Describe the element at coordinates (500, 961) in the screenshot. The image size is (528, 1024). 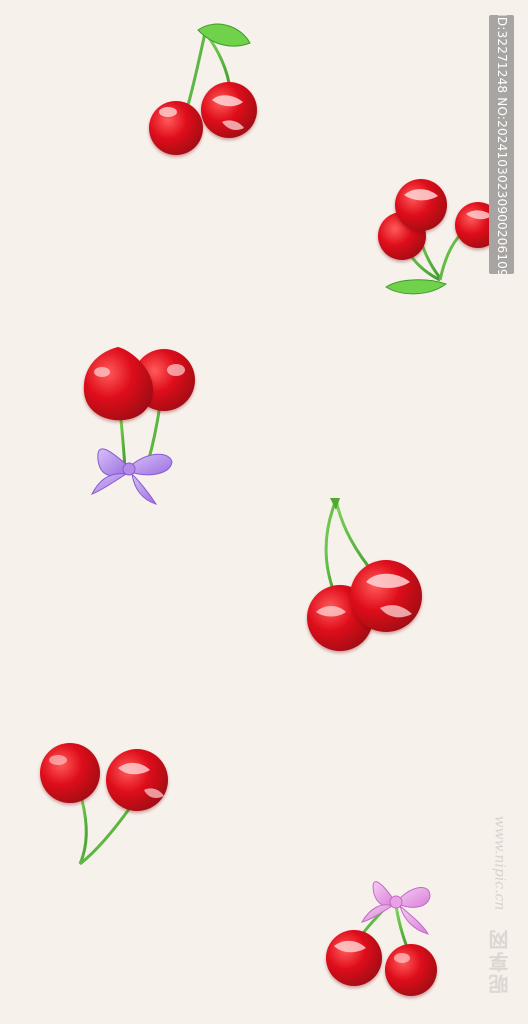
I see `watermark-brand: 昵享网` at that location.